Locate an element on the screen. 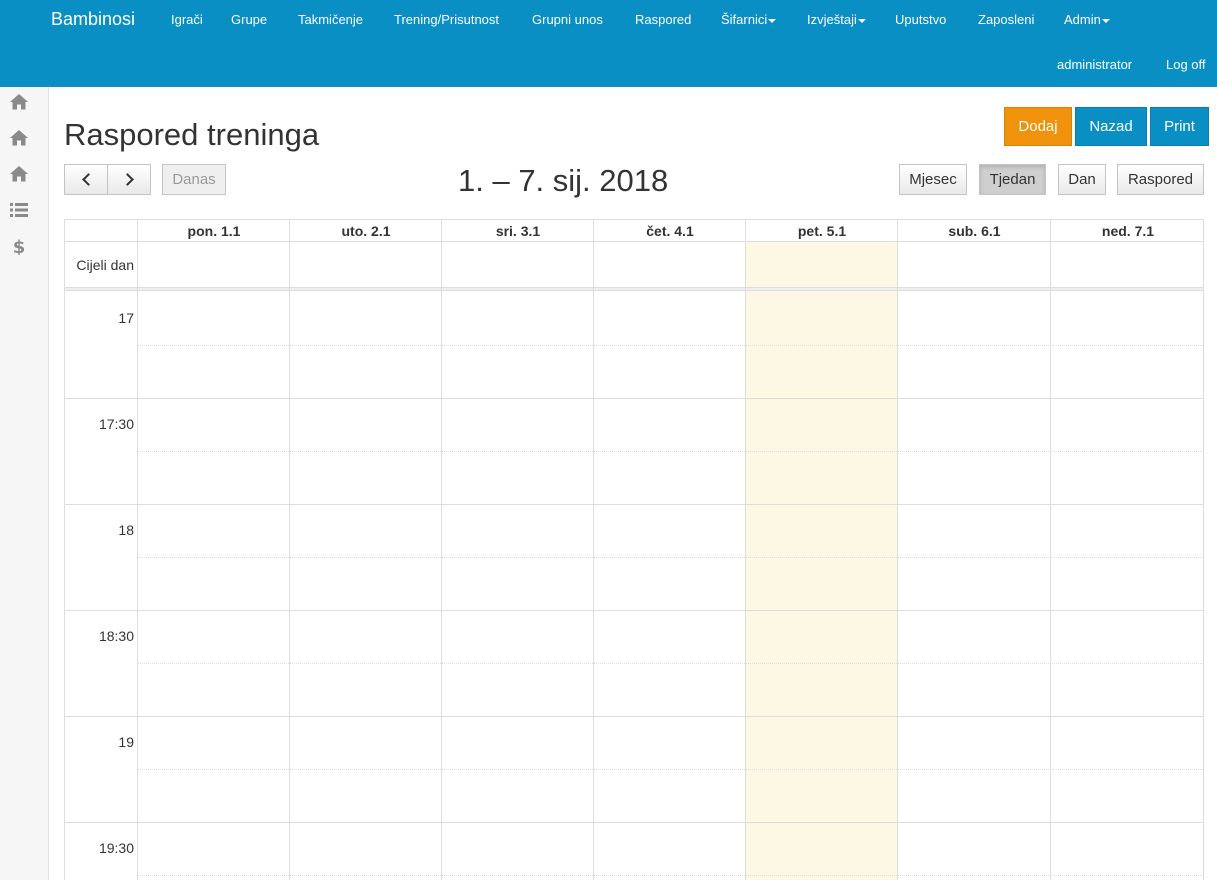  nav-sifarnici-dropdown: Šifarnici is located at coordinates (749, 19).